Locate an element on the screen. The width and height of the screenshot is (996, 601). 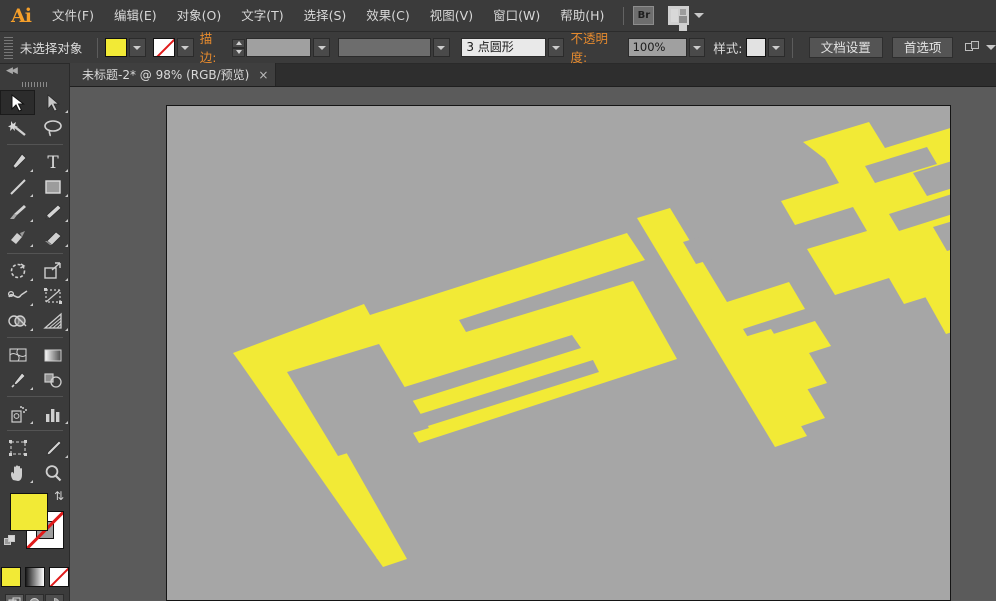
slice-tool is located at coordinates (52, 447).